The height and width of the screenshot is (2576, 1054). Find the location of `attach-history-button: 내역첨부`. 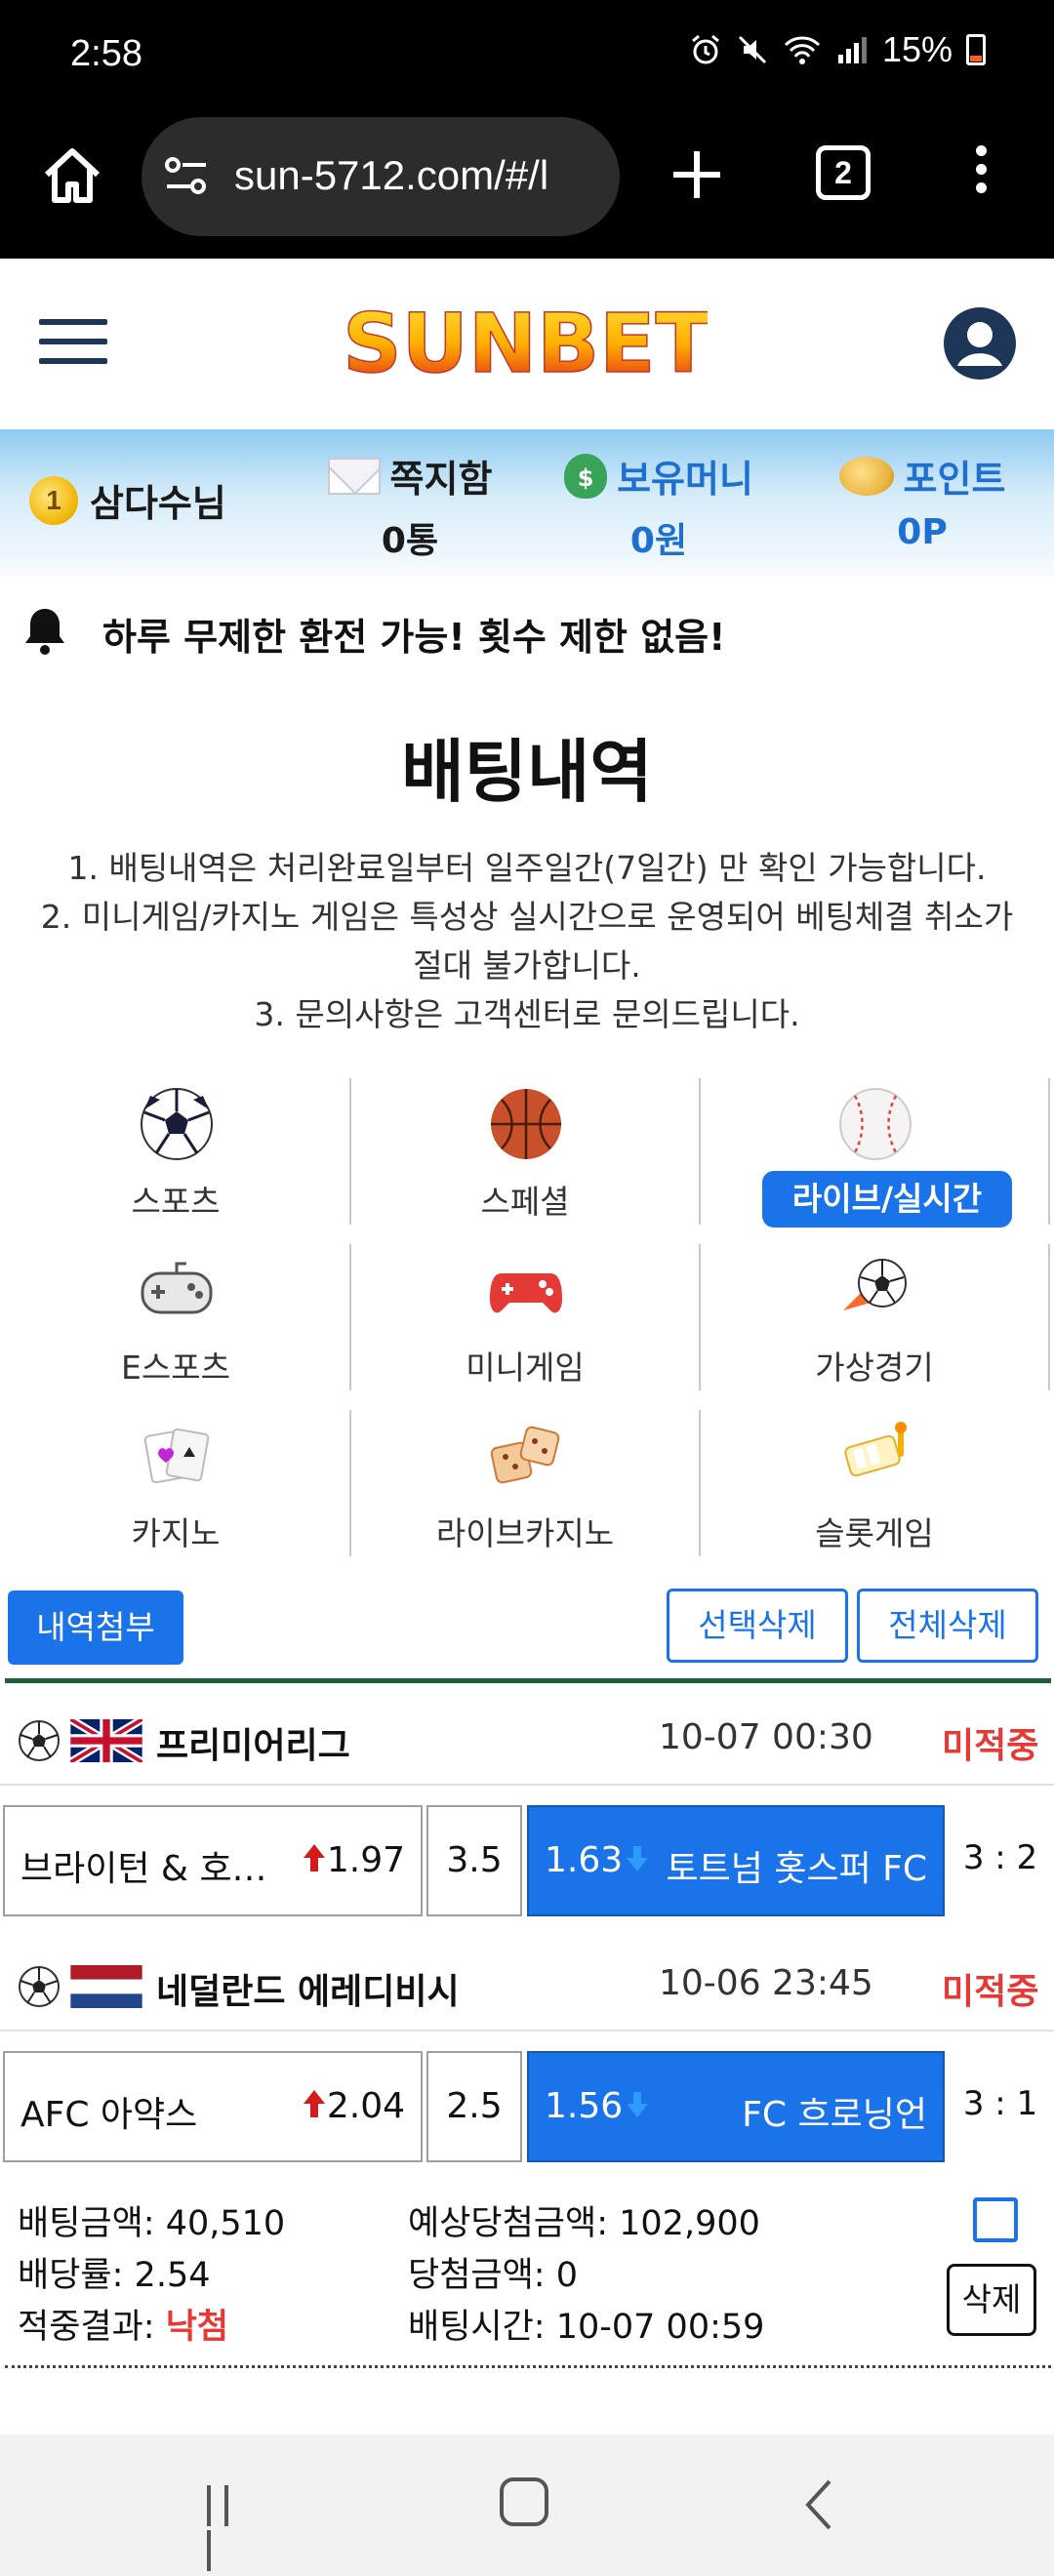

attach-history-button: 내역첨부 is located at coordinates (96, 1627).